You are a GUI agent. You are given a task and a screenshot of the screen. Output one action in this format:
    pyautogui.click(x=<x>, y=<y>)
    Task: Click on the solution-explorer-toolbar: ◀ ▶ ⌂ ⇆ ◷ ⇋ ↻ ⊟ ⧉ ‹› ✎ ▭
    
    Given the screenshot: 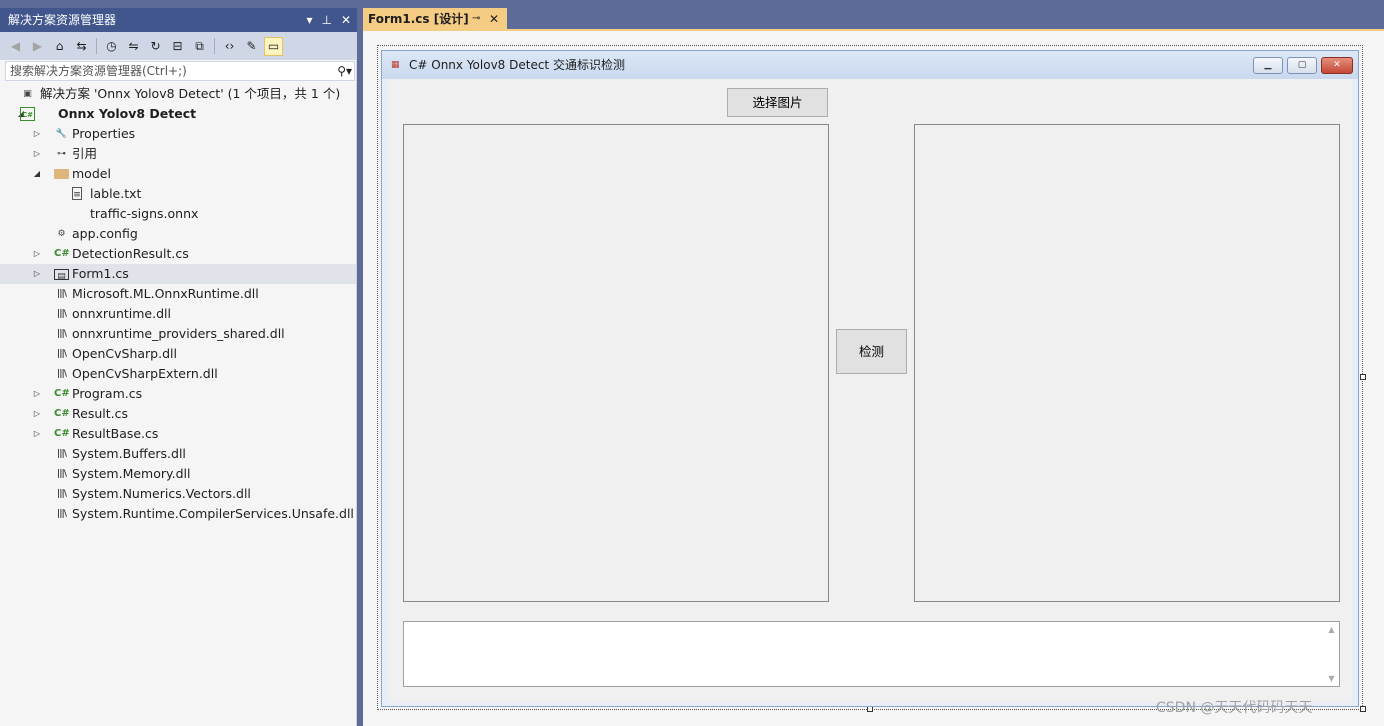 What is the action you would take?
    pyautogui.click(x=178, y=46)
    